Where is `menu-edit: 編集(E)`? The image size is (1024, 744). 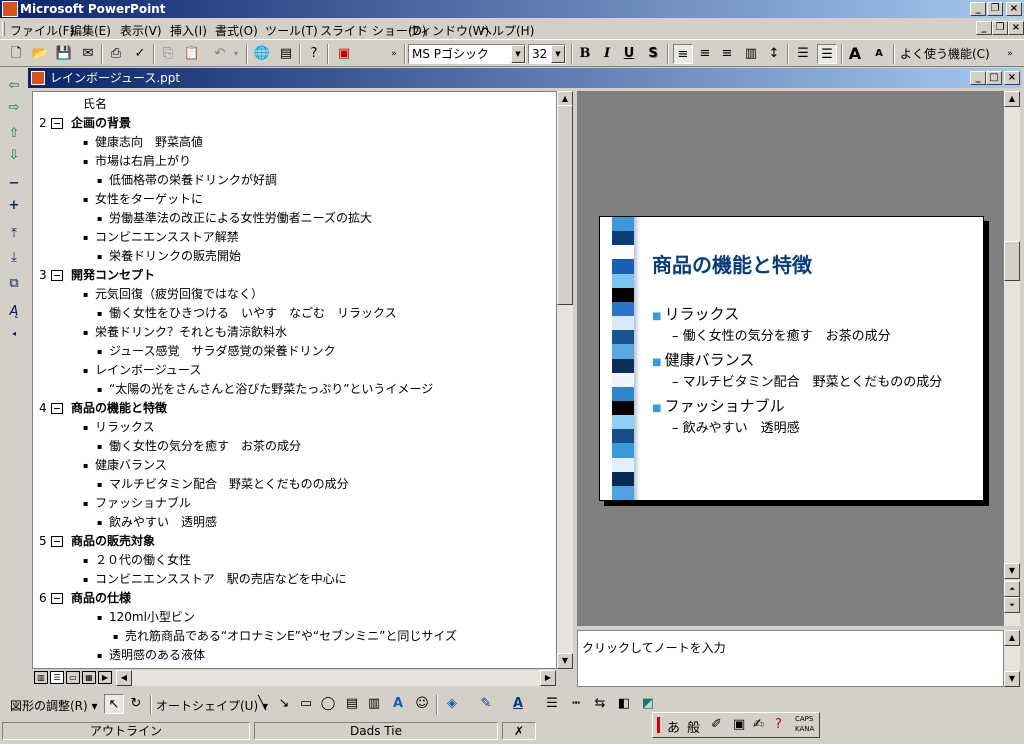 menu-edit: 編集(E) is located at coordinates (90, 30).